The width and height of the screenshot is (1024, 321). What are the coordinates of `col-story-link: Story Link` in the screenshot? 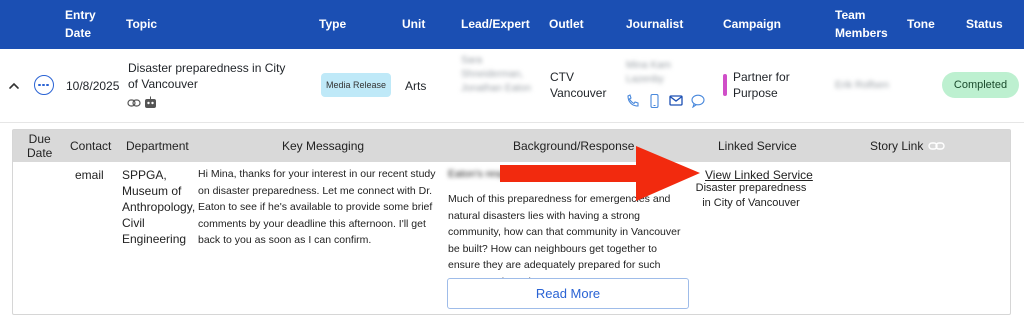 It's located at (897, 146).